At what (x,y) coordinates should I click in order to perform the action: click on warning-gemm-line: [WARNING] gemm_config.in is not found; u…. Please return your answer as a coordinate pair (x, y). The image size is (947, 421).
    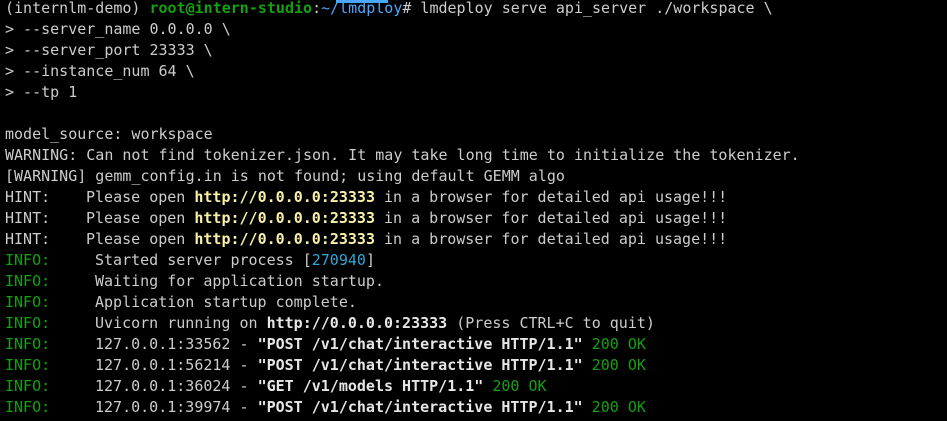
    Looking at the image, I should click on (285, 176).